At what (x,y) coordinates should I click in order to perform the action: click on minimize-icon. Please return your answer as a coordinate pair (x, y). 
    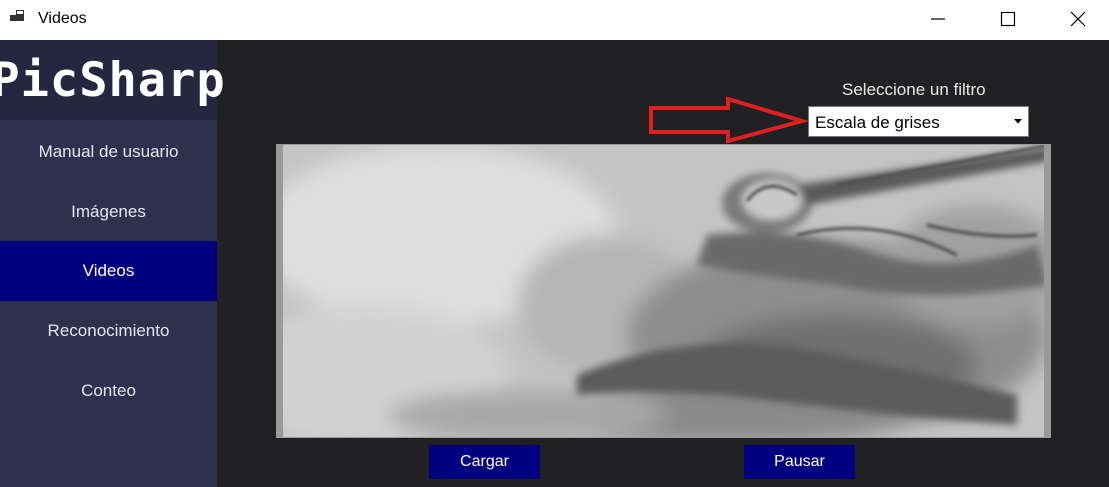
    Looking at the image, I should click on (938, 19).